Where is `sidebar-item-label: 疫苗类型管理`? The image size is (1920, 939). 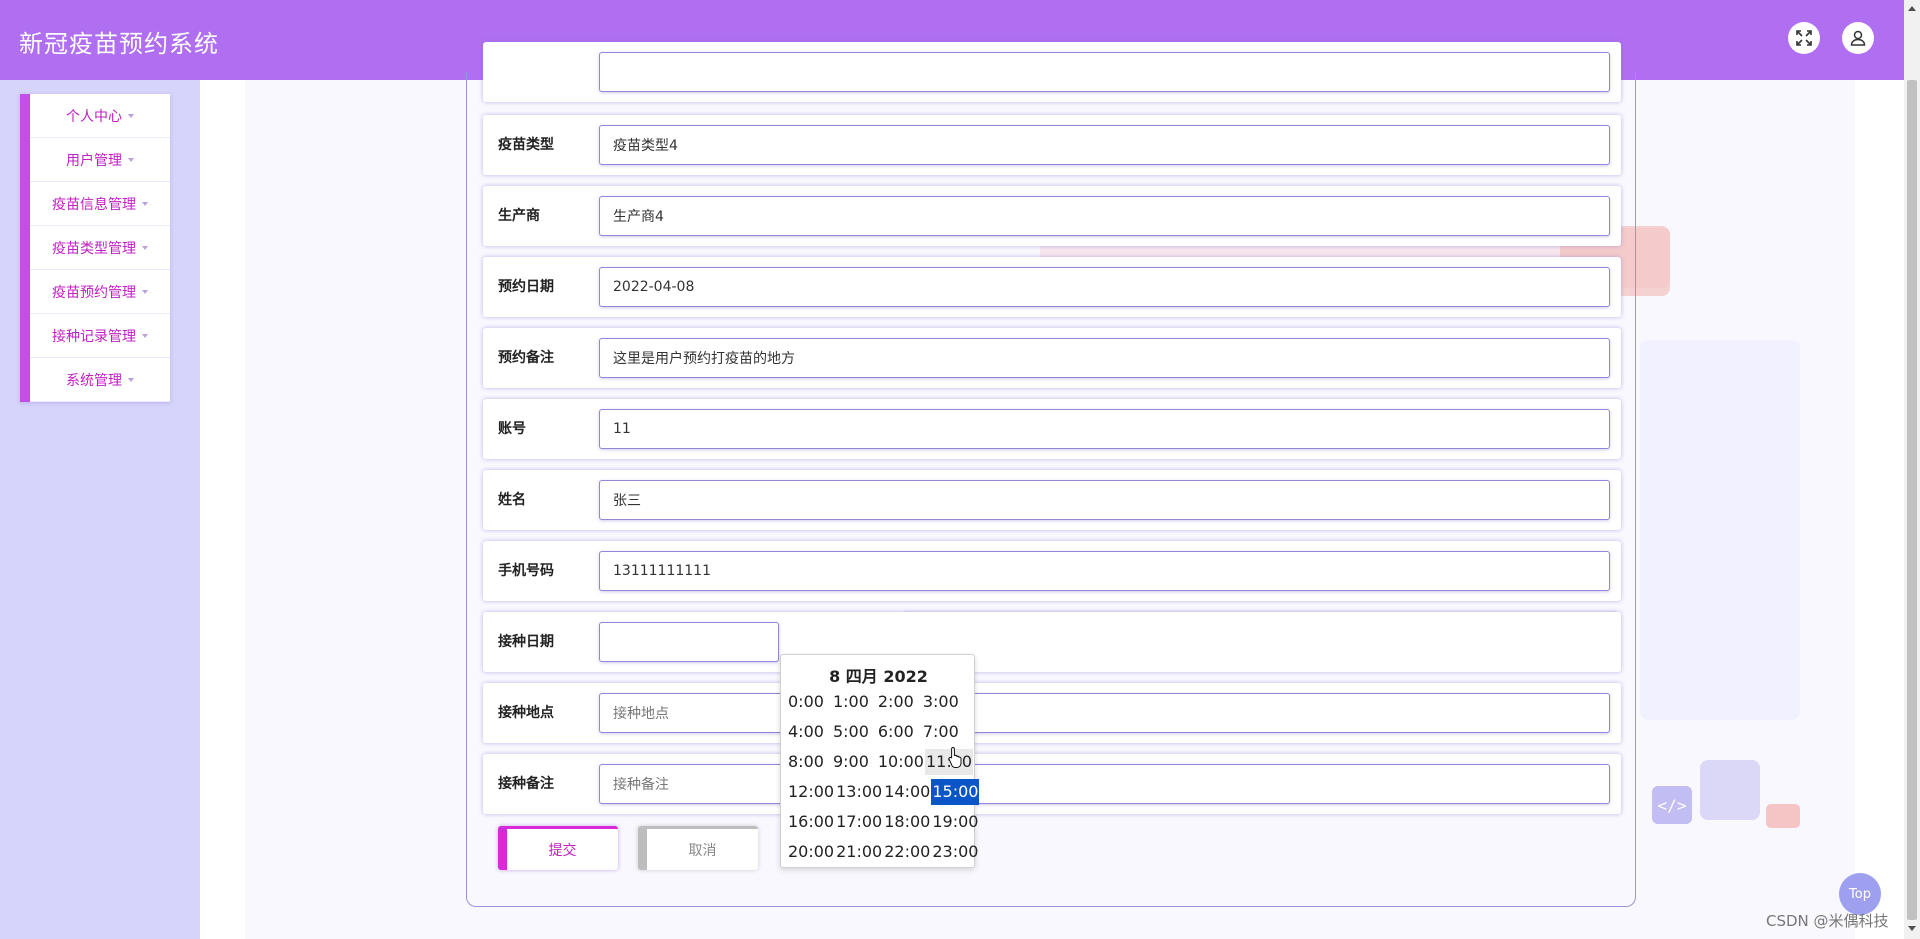
sidebar-item-label: 疫苗类型管理 is located at coordinates (94, 248).